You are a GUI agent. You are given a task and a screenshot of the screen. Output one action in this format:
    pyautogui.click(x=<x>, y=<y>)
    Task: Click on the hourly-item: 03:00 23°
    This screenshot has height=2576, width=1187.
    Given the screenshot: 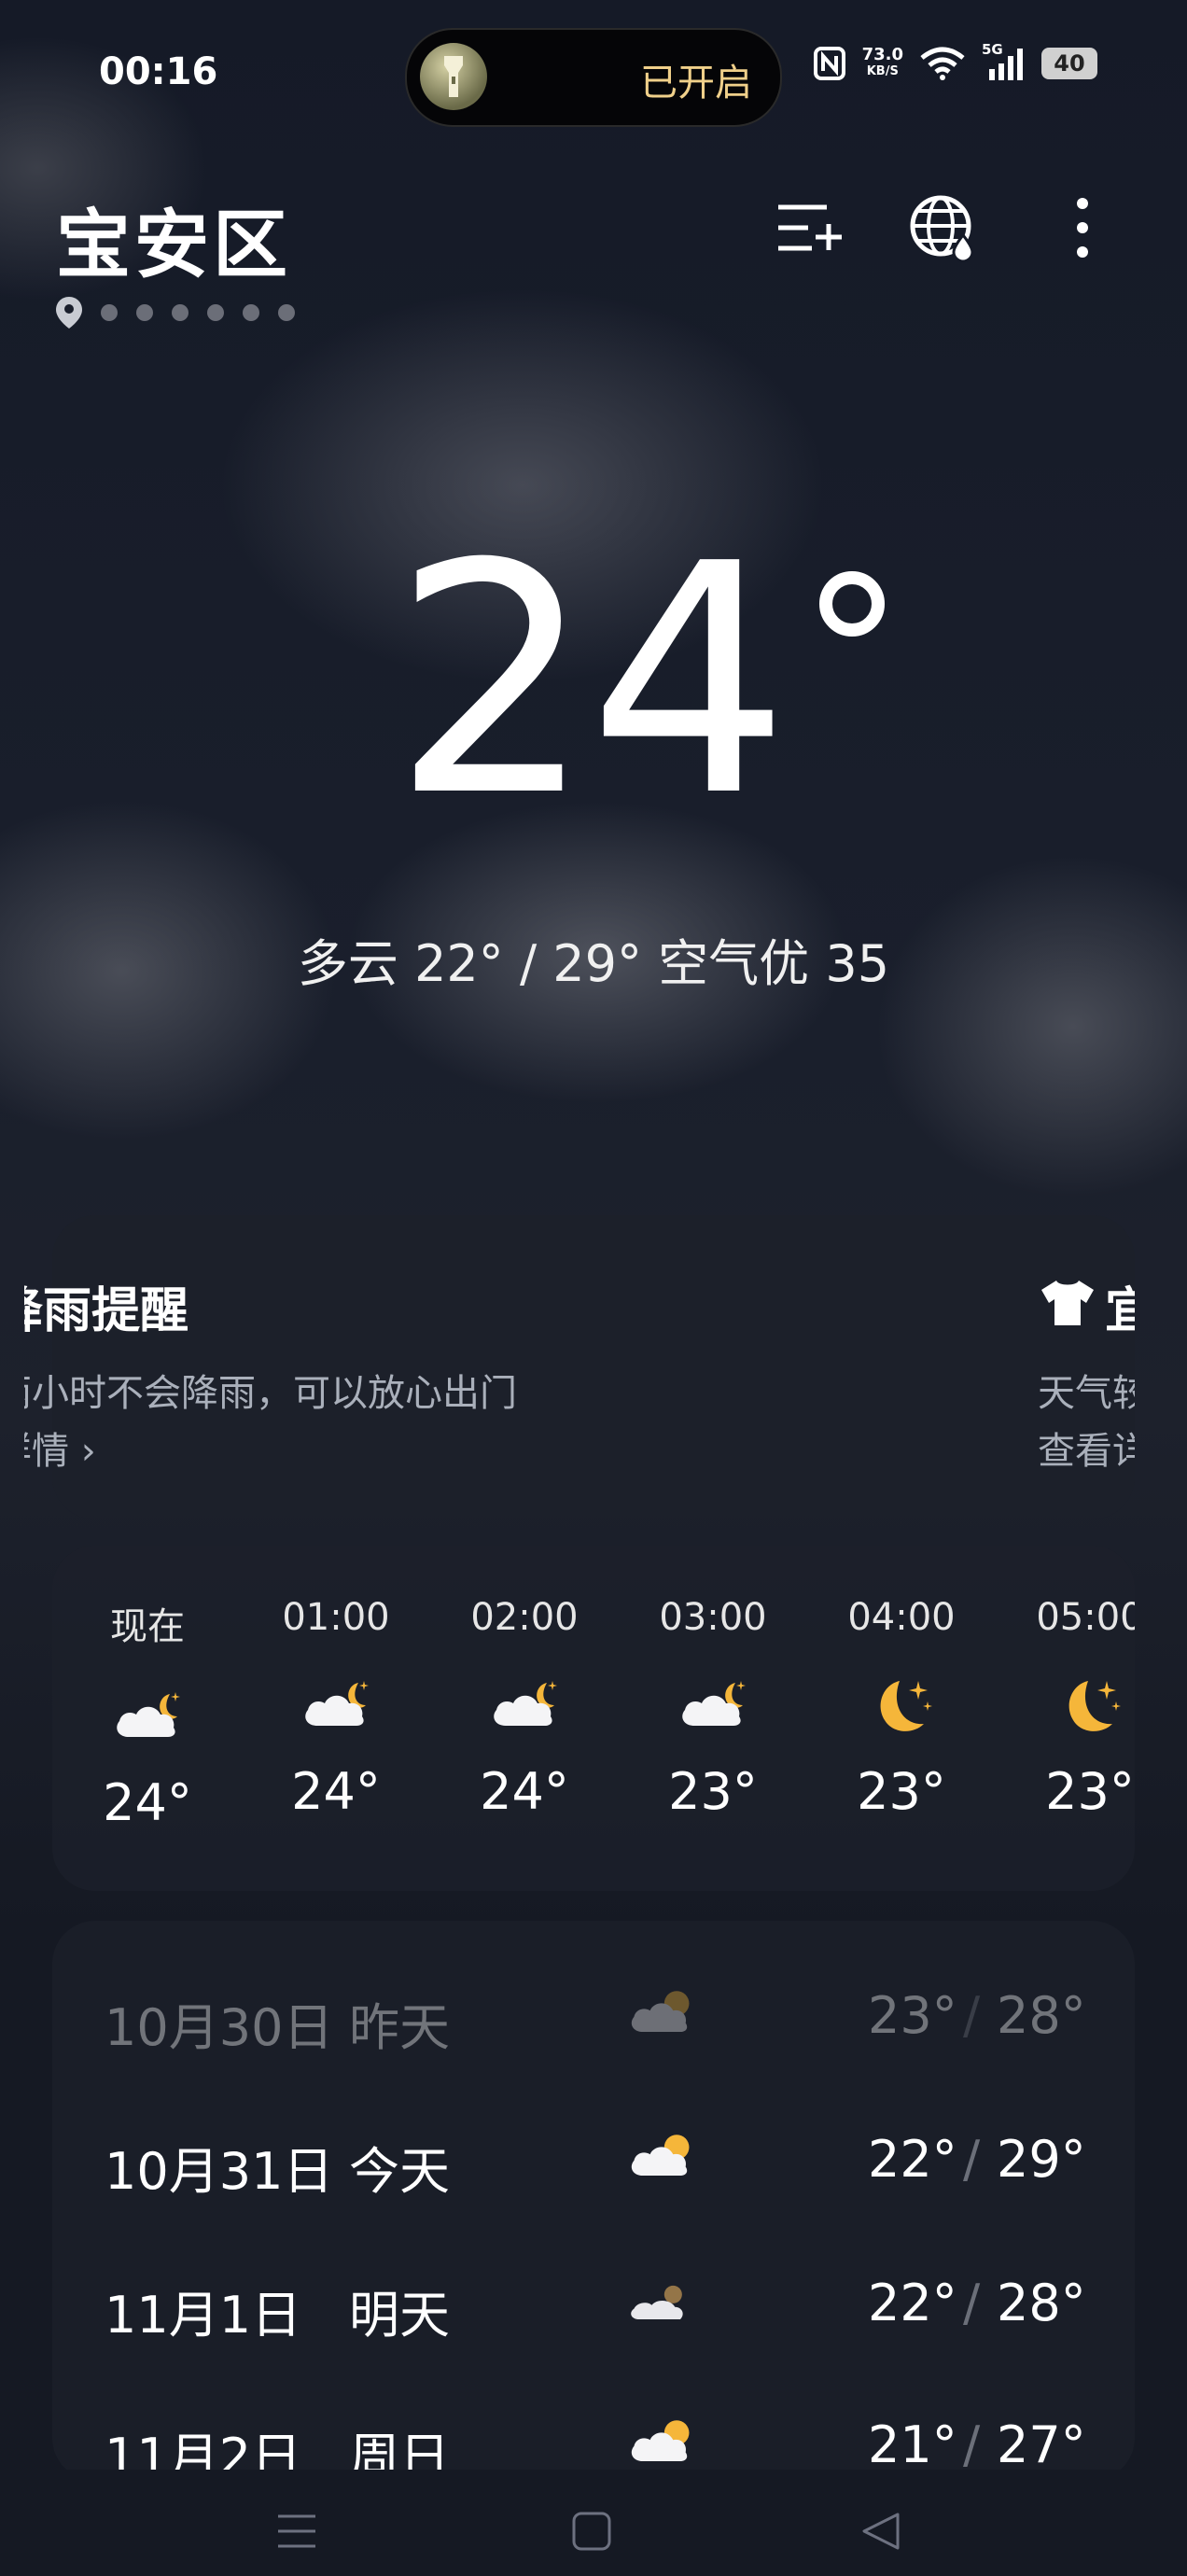 What is the action you would take?
    pyautogui.click(x=713, y=1708)
    